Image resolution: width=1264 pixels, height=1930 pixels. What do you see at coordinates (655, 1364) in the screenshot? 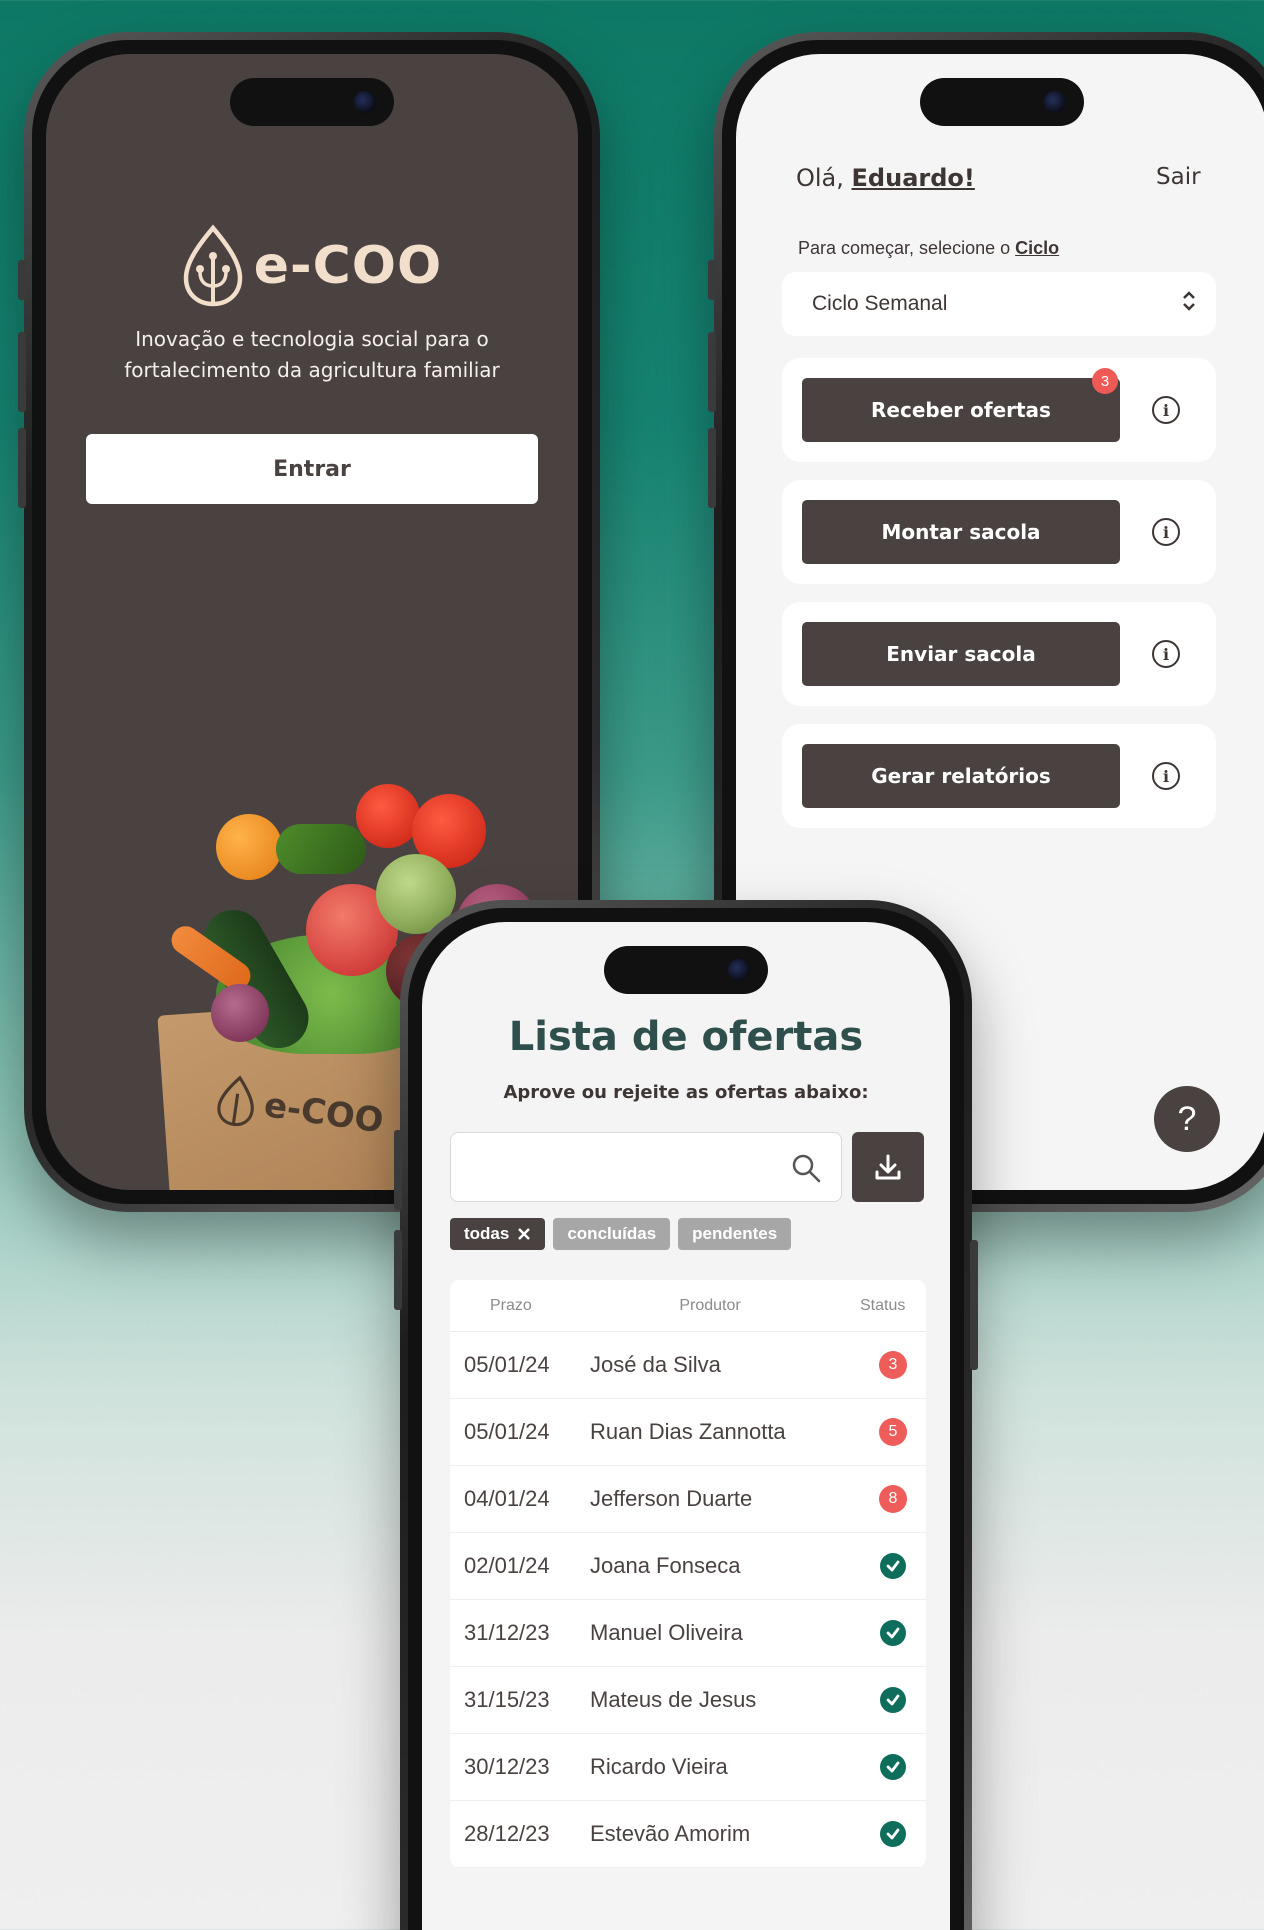
I see `cell-produtor: José da Silva` at bounding box center [655, 1364].